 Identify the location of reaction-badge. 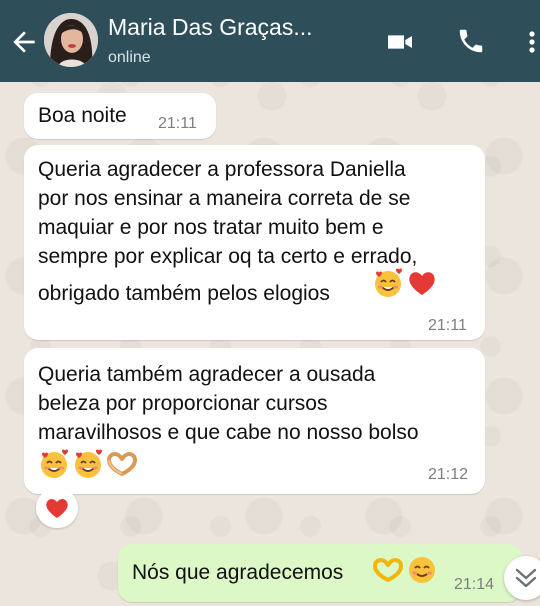
(57, 508).